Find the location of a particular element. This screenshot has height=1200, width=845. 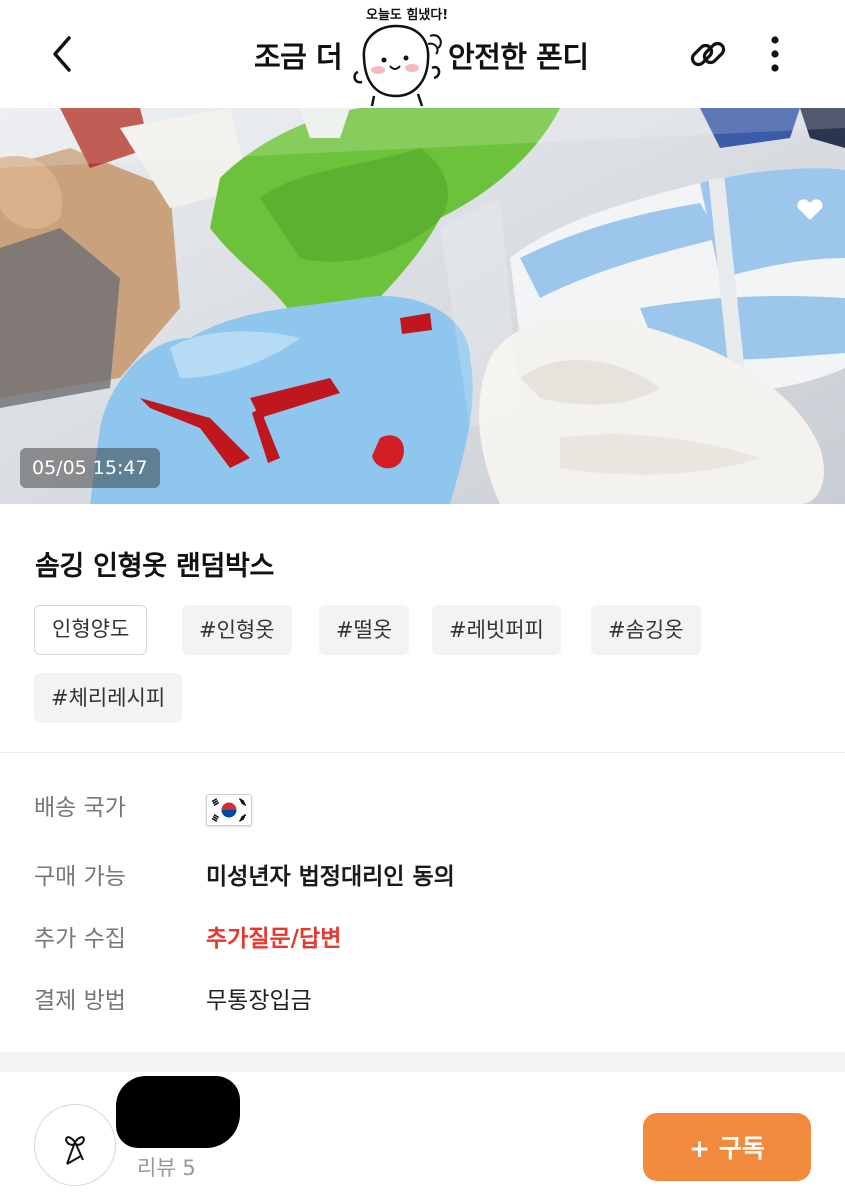

chevron-left-icon is located at coordinates (62, 54).